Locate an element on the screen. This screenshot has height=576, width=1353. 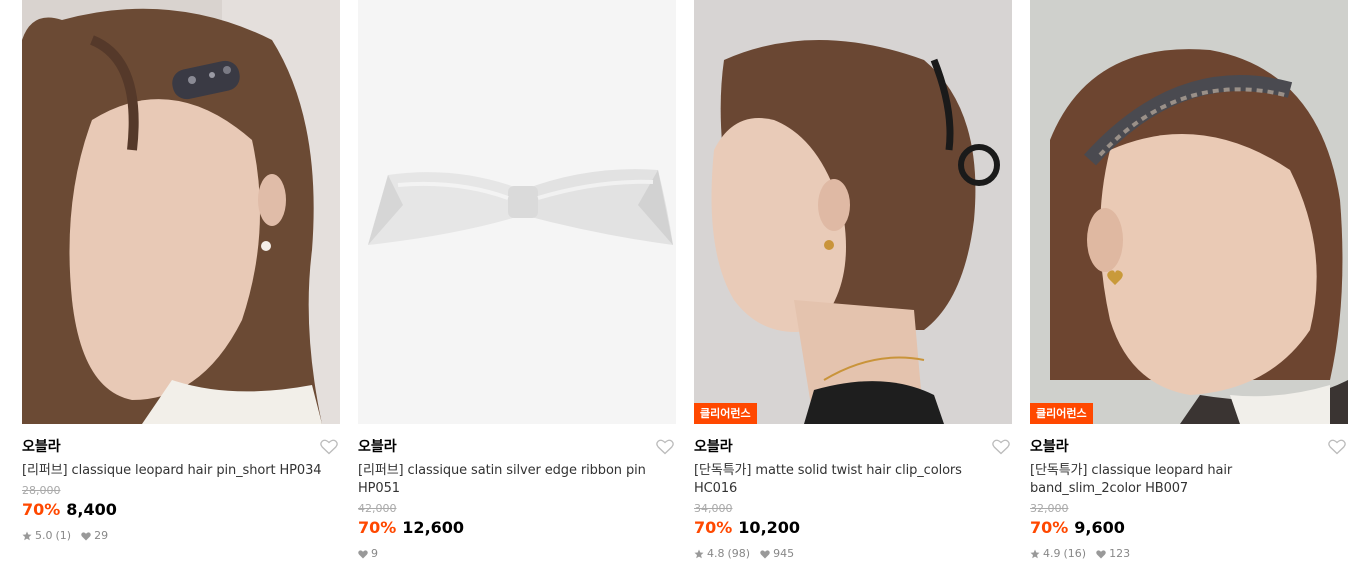
review-count: (16) is located at coordinates (1075, 553).